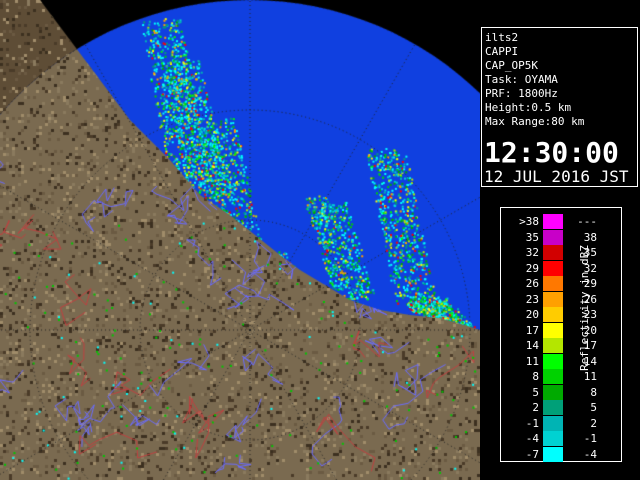  What do you see at coordinates (502, 37) in the screenshot?
I see `info-station: ilts2` at bounding box center [502, 37].